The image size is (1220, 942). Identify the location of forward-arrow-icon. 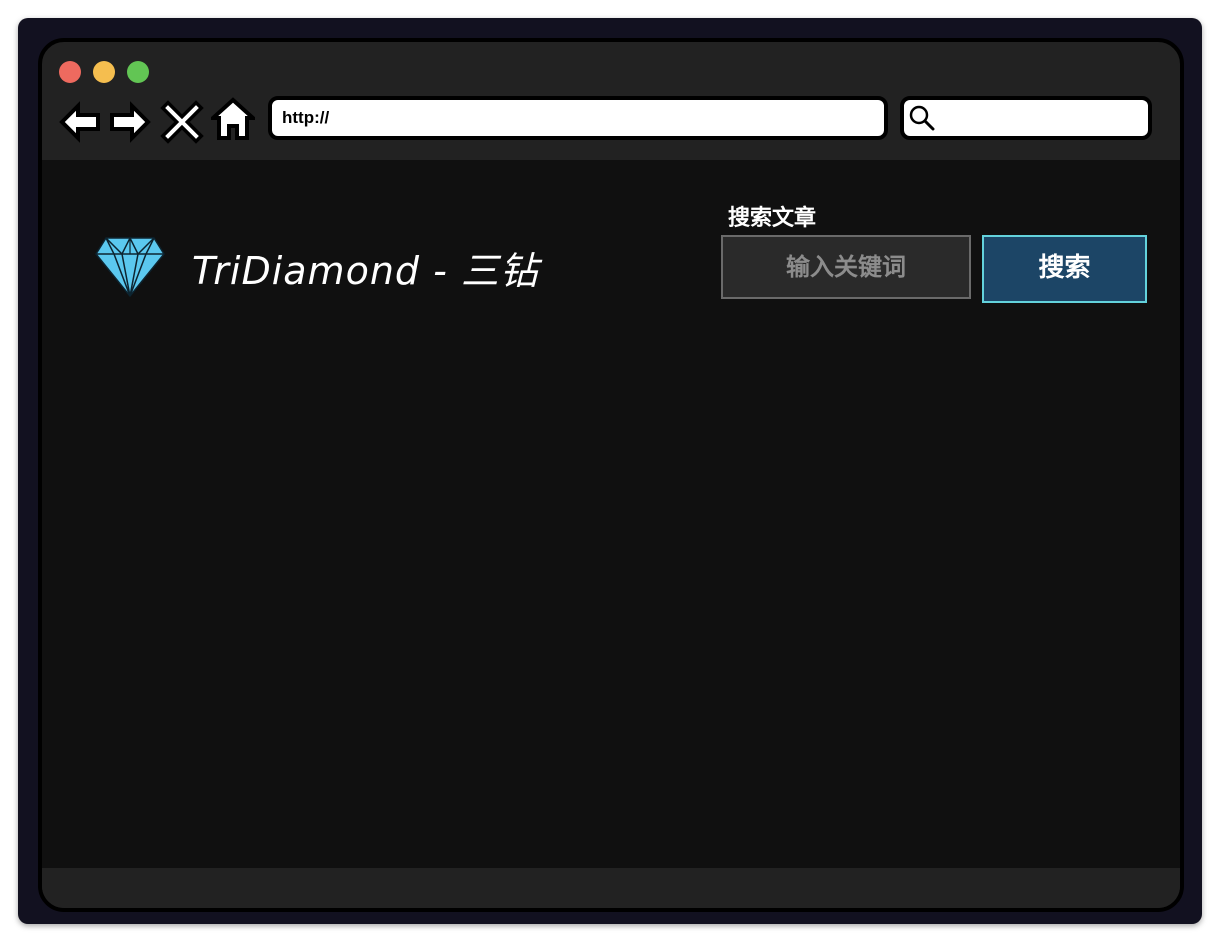
(130, 122).